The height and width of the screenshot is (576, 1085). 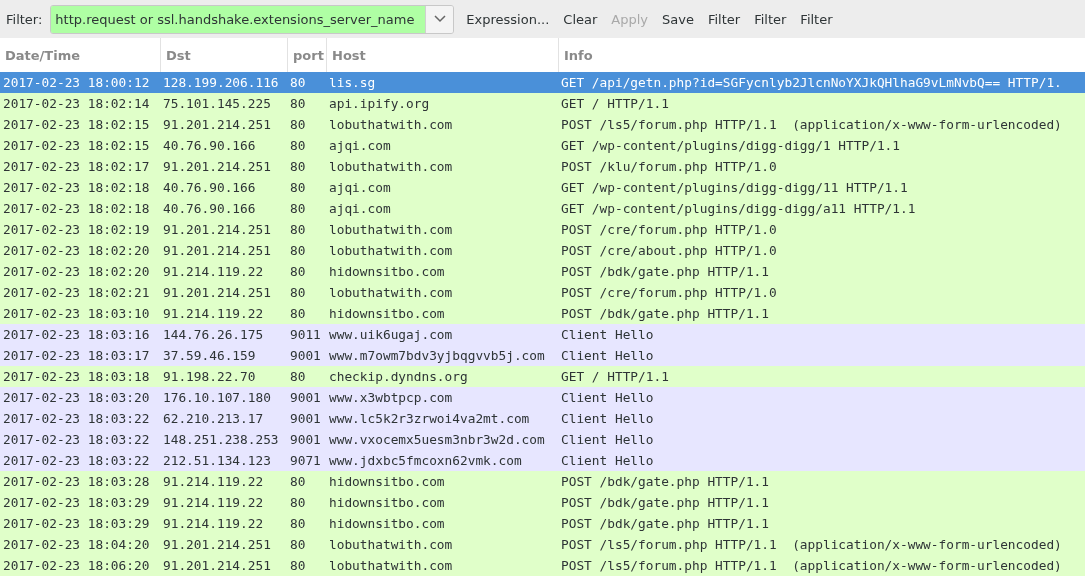 What do you see at coordinates (76, 229) in the screenshot?
I see `table-cell-text: 2017-02-23 18:02:19` at bounding box center [76, 229].